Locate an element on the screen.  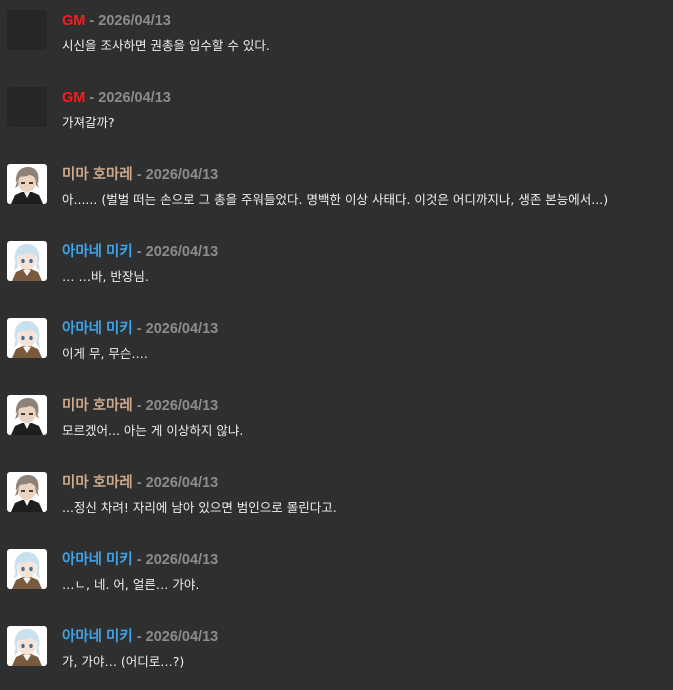
message-text: … …바, 반장님. is located at coordinates (105, 276).